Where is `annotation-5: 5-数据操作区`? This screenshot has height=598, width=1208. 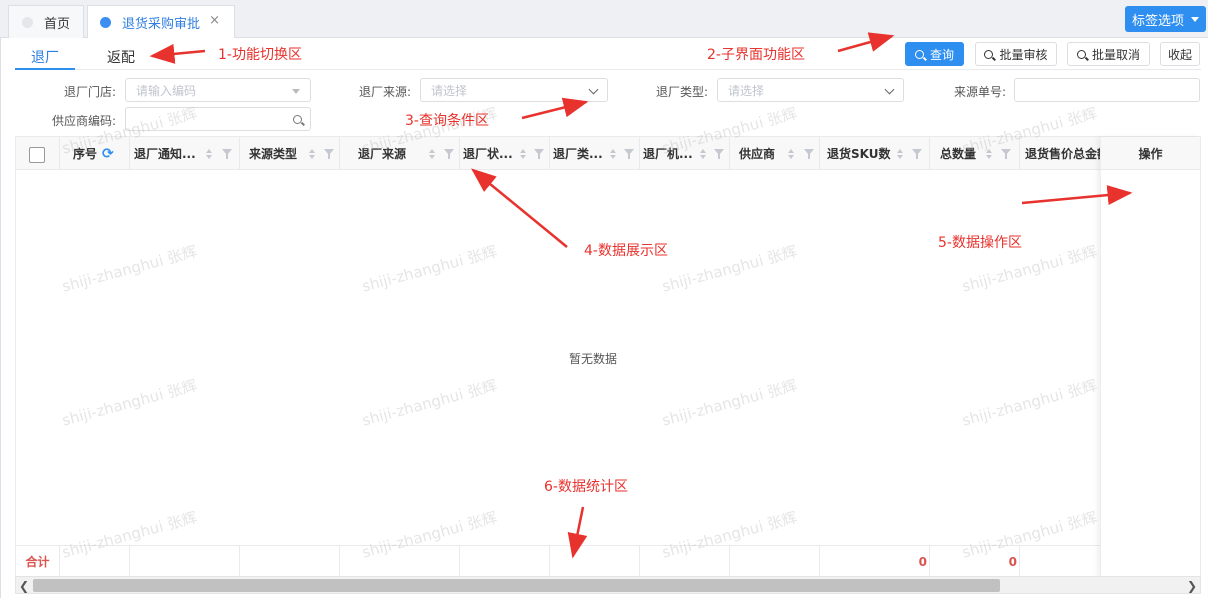
annotation-5: 5-数据操作区 is located at coordinates (980, 243).